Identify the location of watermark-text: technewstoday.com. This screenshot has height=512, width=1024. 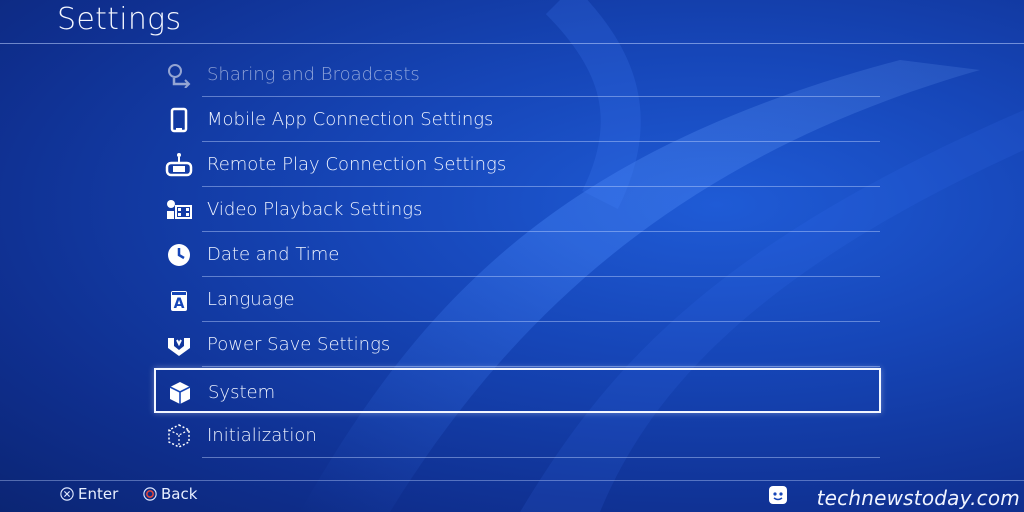
(918, 498).